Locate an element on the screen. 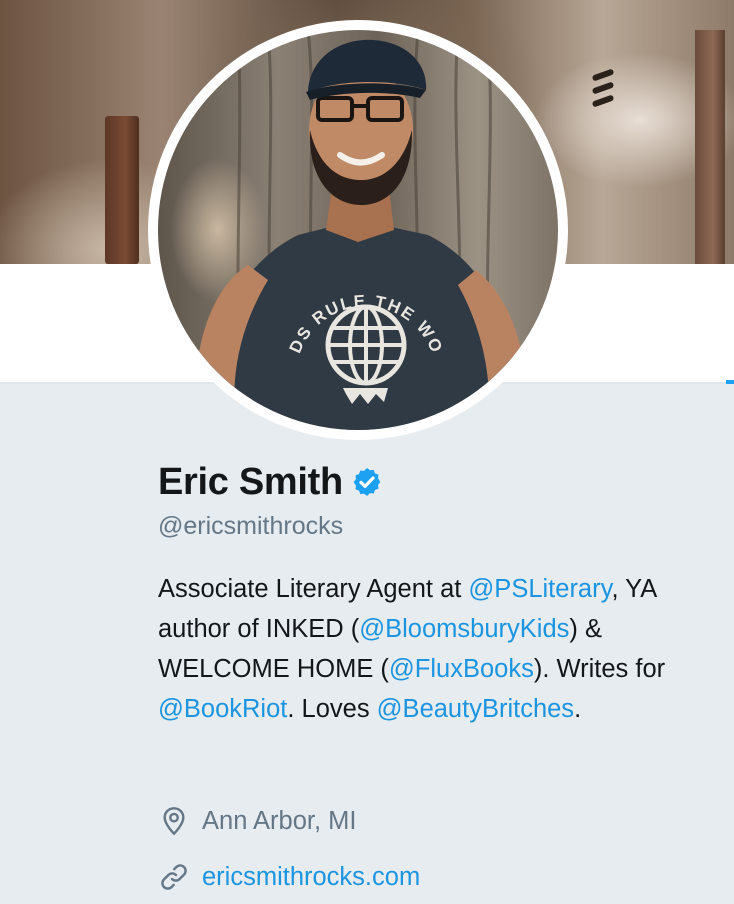 This screenshot has height=904, width=734. mention-link: @BloomsburyKids is located at coordinates (464, 629).